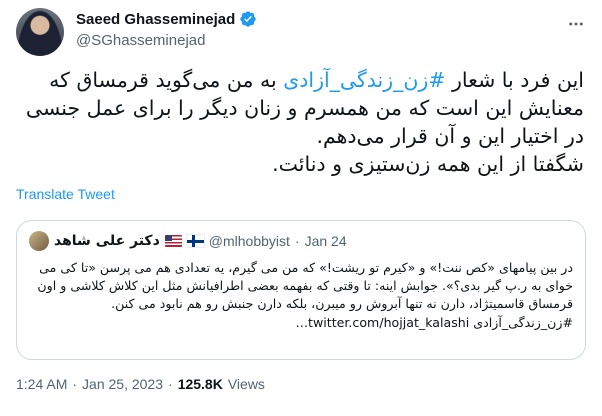 The width and height of the screenshot is (602, 416). I want to click on views-label: Views, so click(246, 384).